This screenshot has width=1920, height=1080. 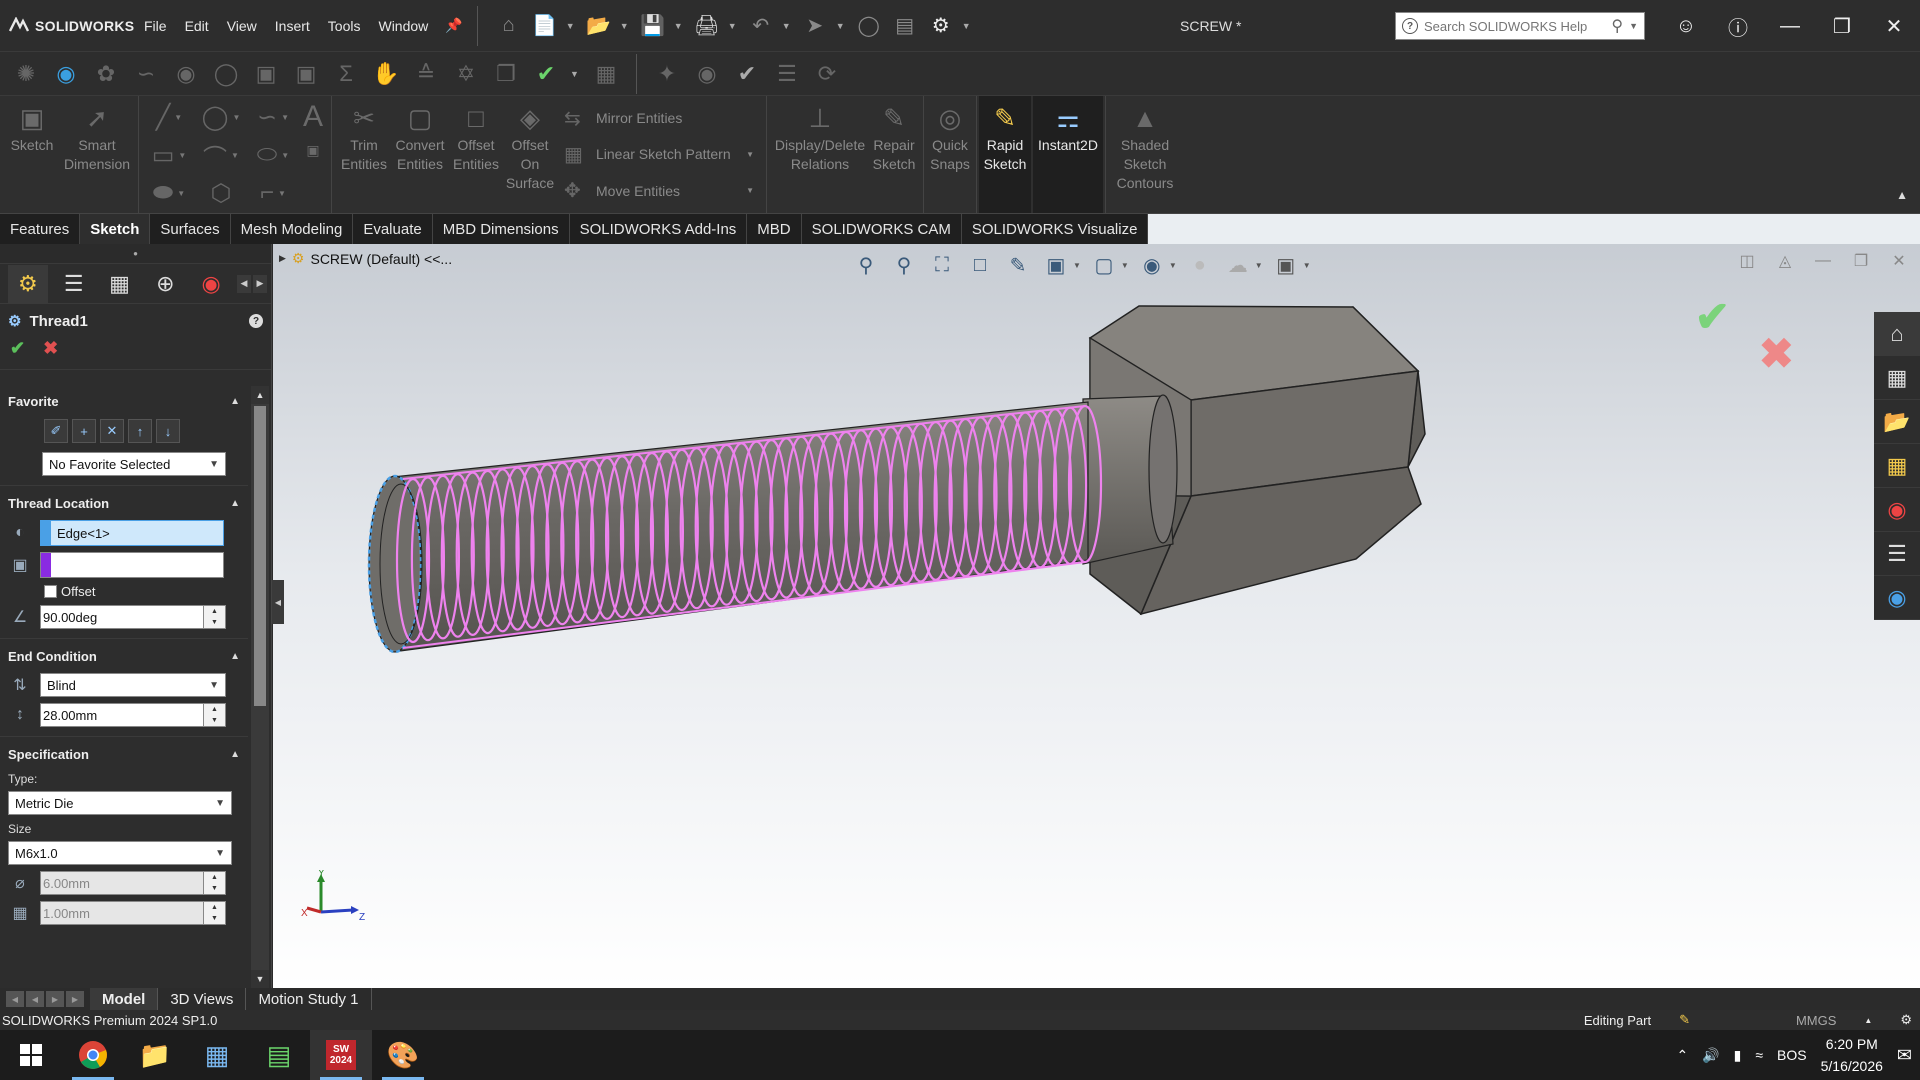 I want to click on search-icon: ⚲, so click(x=1617, y=26).